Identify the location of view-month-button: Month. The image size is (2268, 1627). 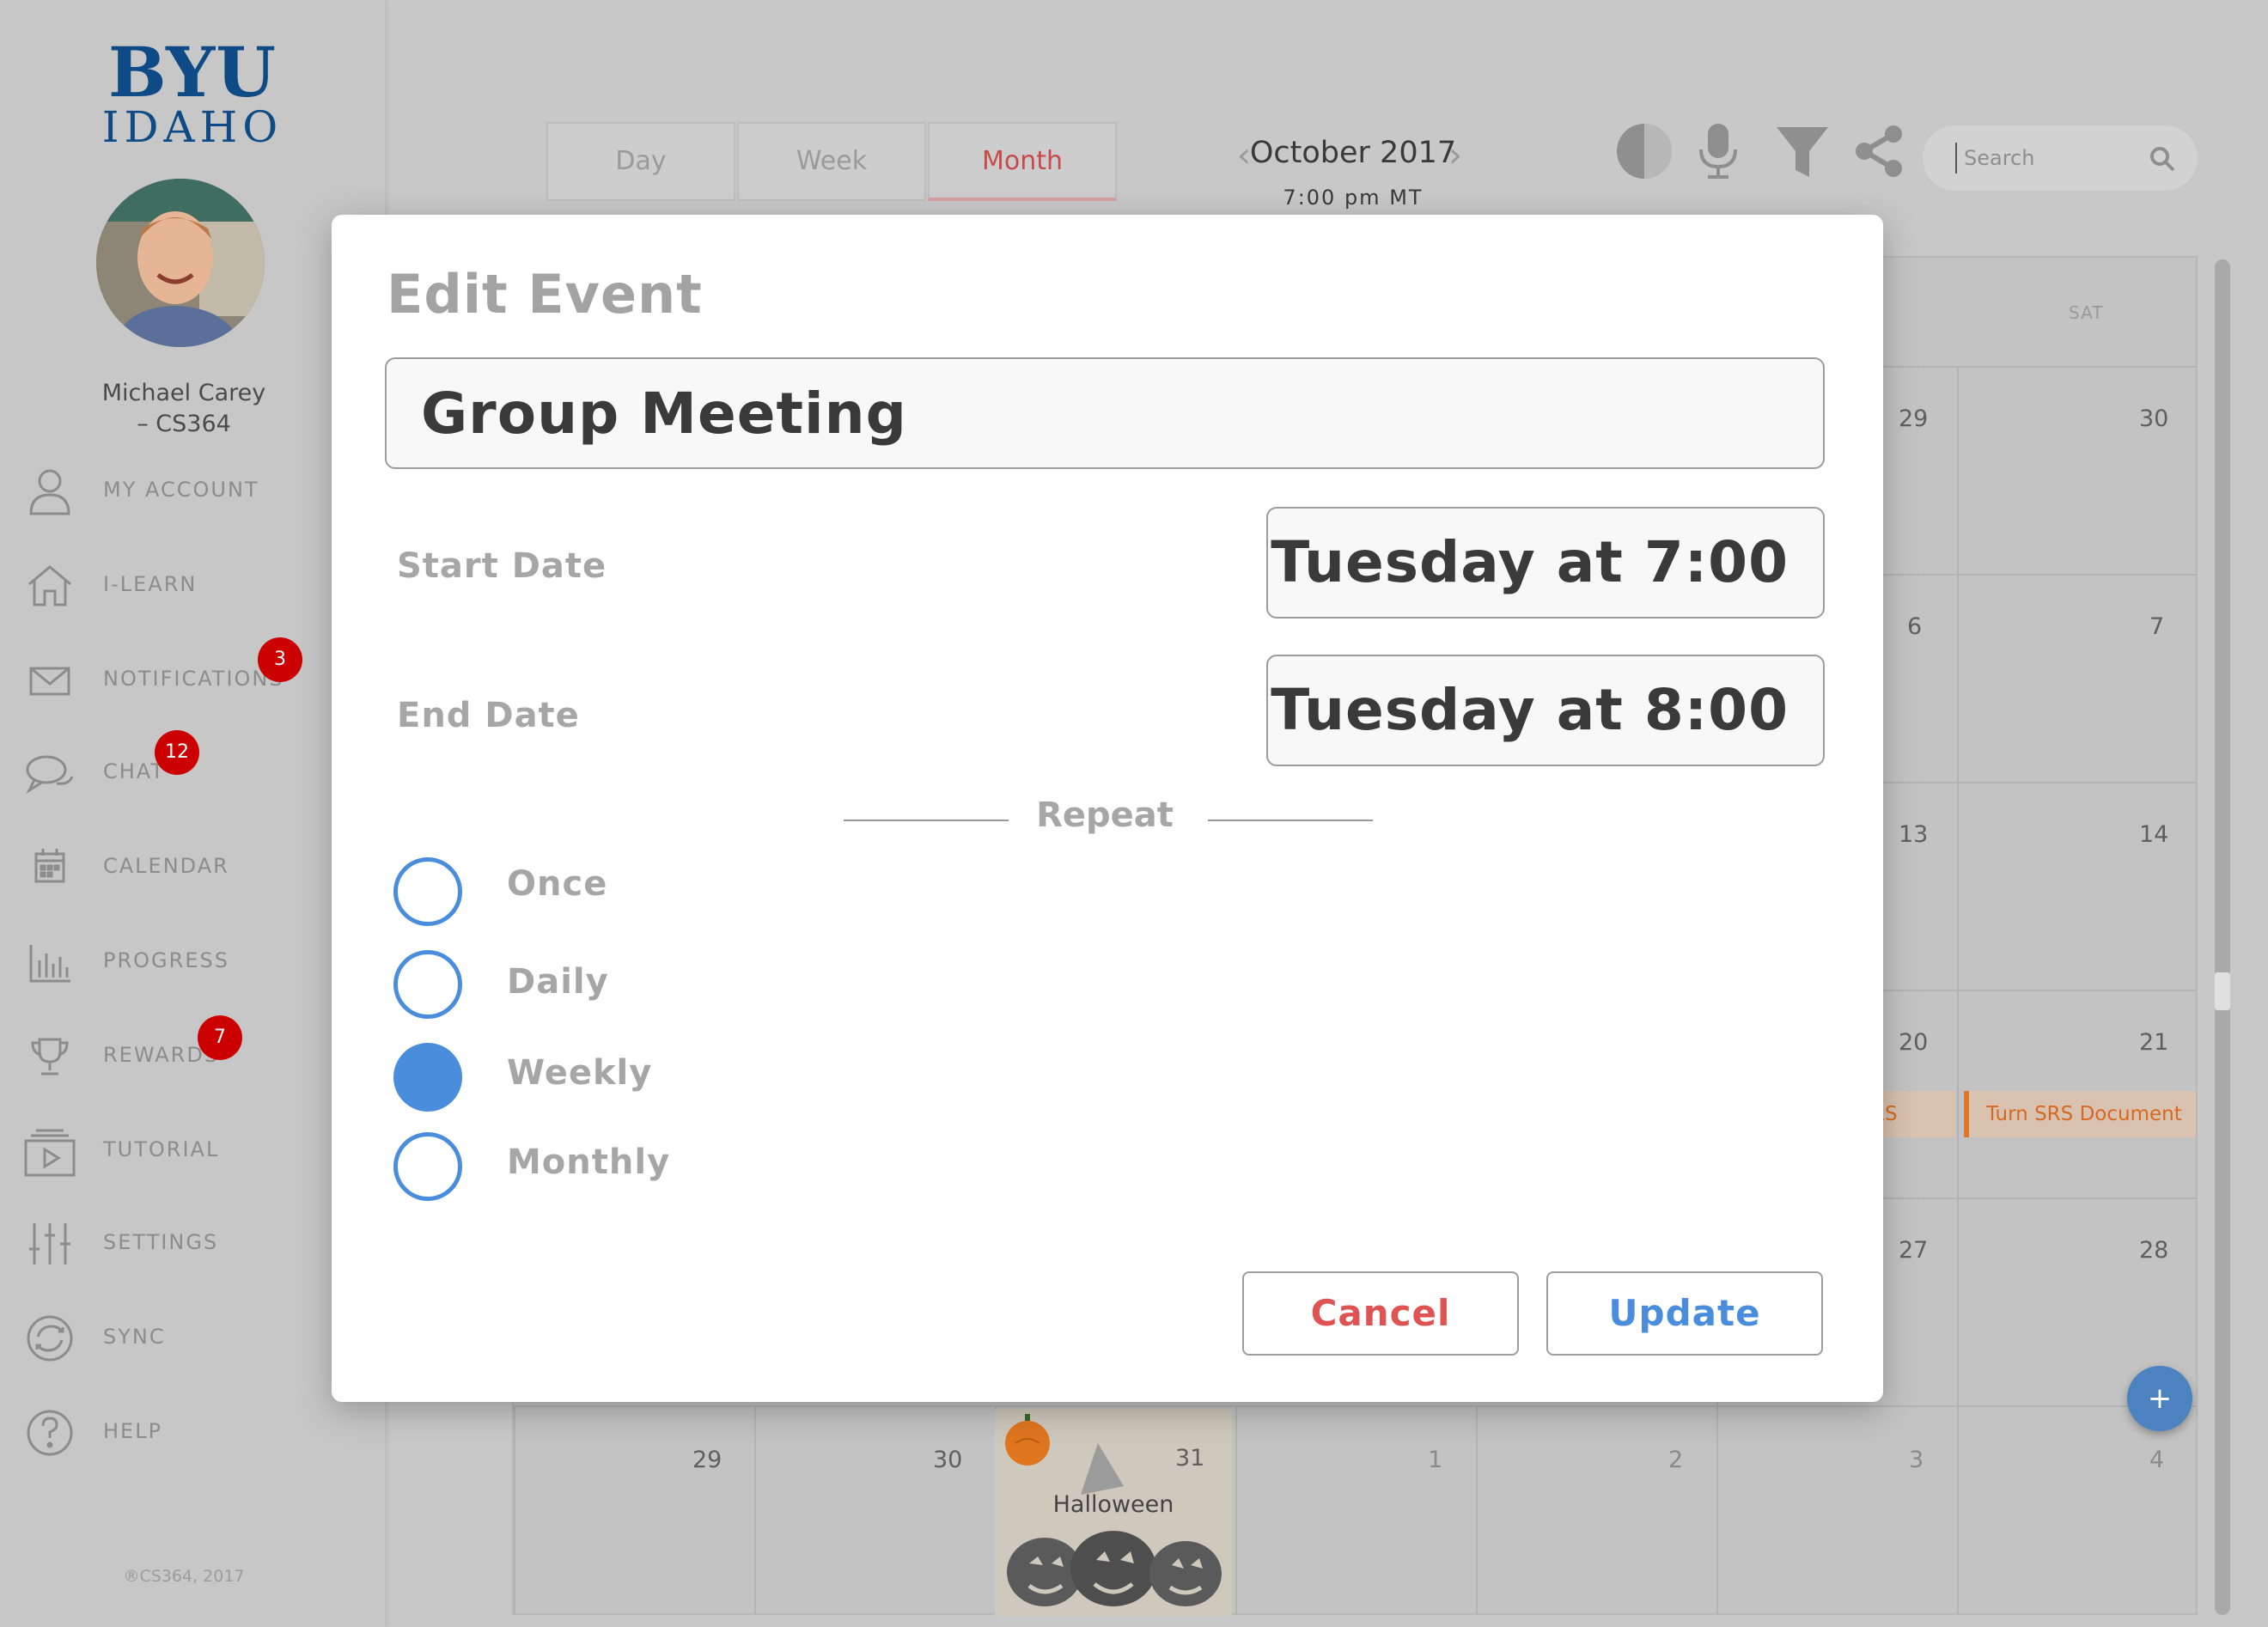
(1022, 161).